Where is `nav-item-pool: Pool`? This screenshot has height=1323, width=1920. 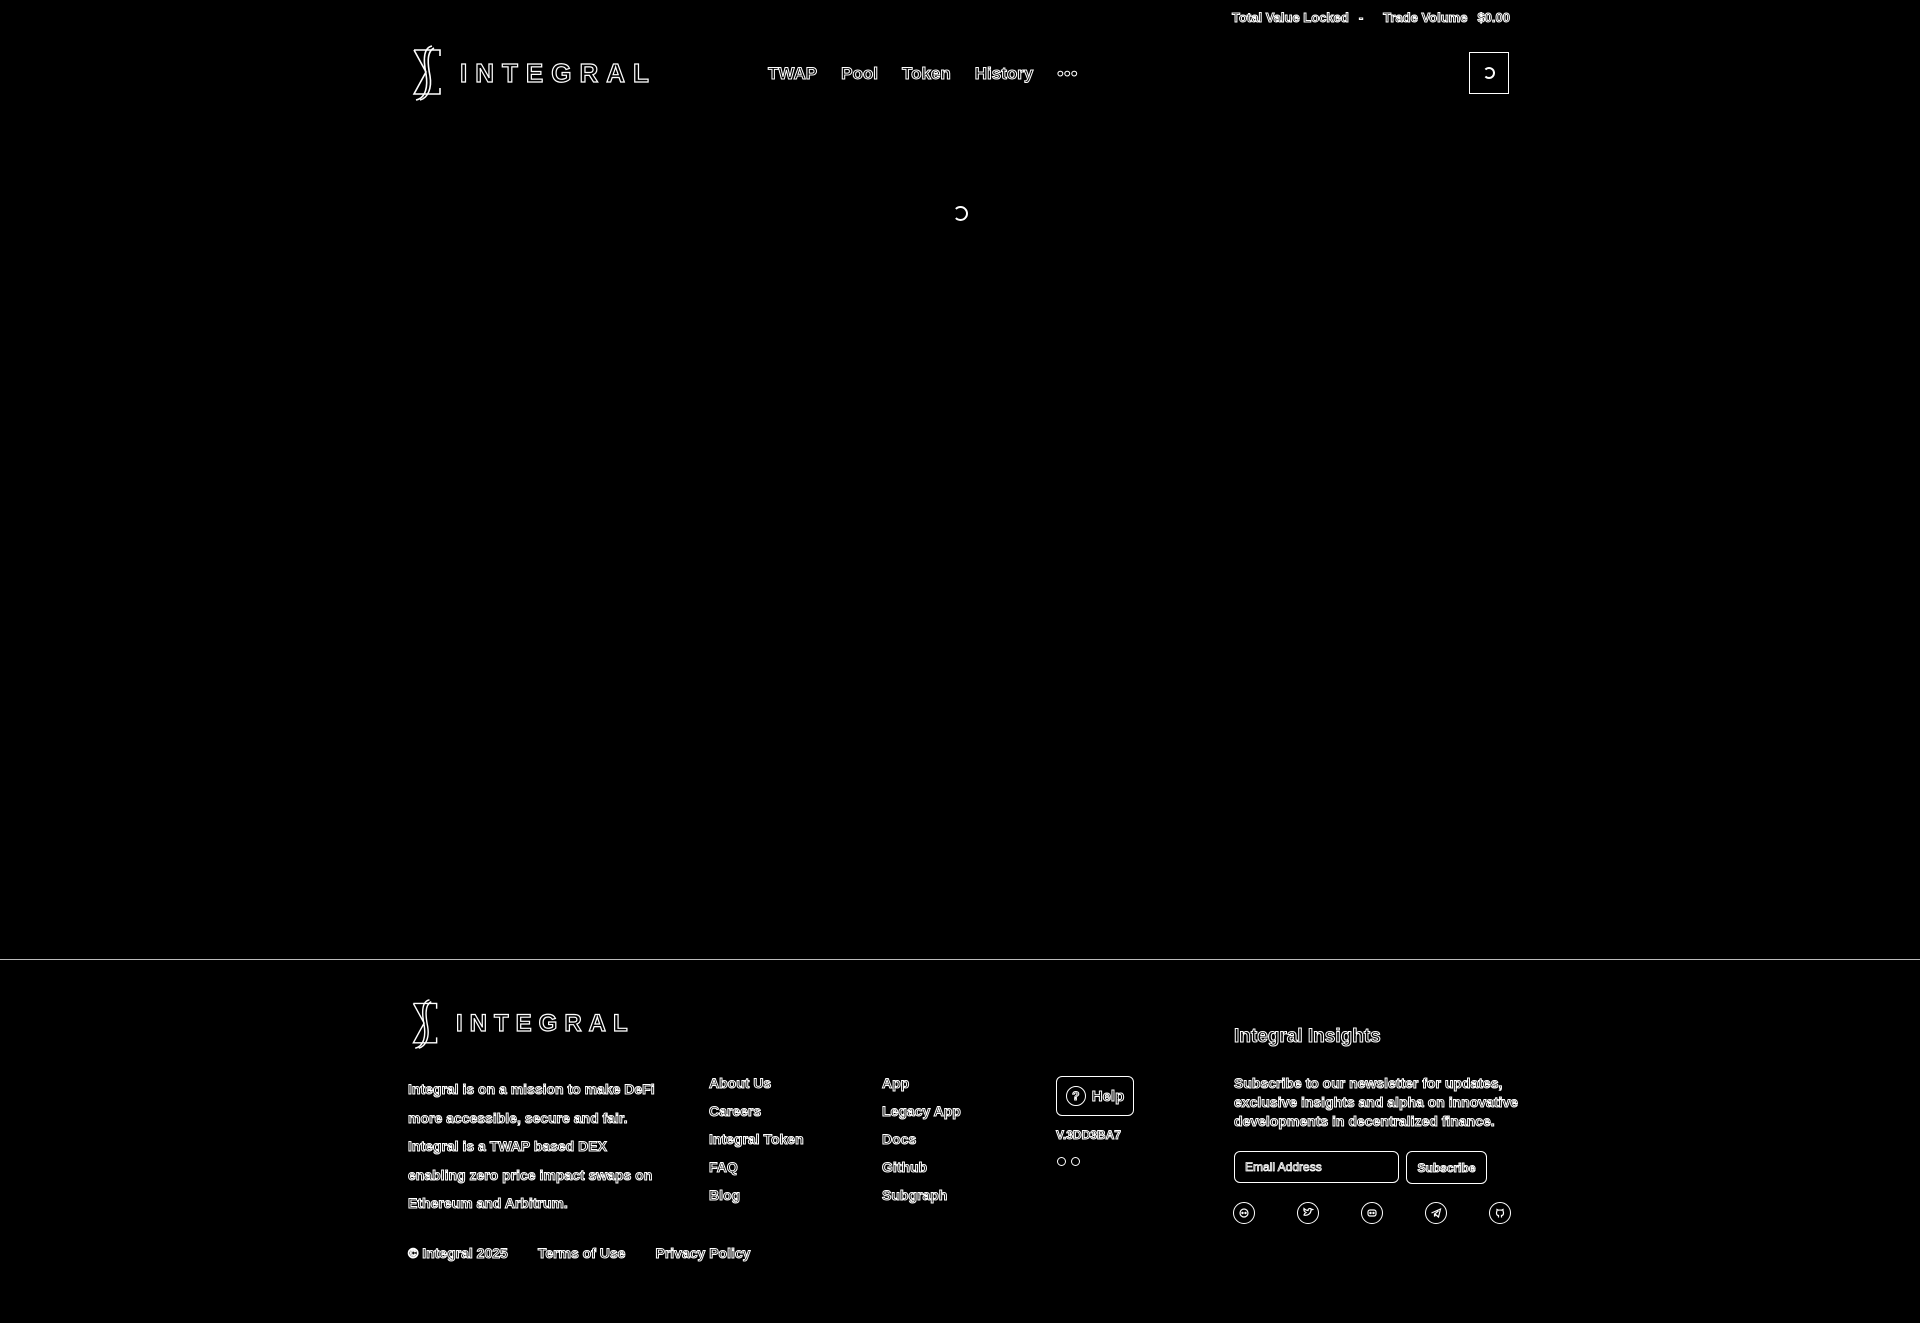 nav-item-pool: Pool is located at coordinates (860, 74).